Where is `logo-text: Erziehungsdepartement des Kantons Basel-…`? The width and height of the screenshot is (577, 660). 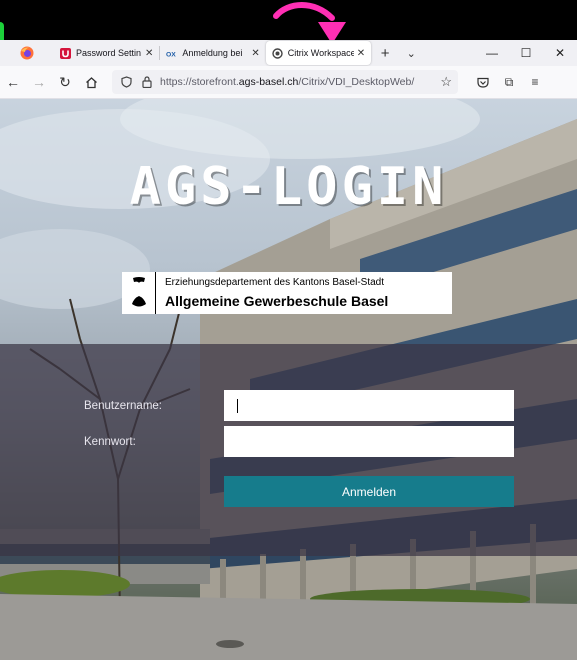
logo-text: Erziehungsdepartement des Kantons Basel-… is located at coordinates (272, 293).